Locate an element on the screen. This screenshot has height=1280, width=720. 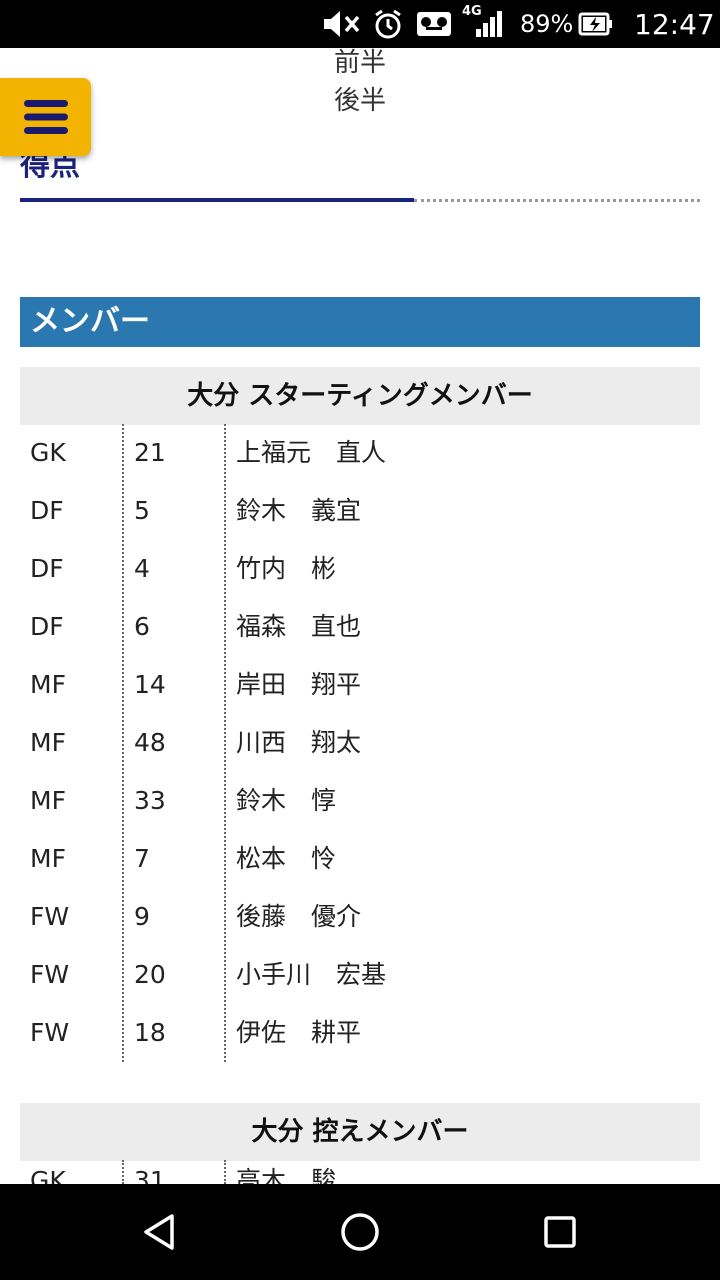
signal-icon: 4G is located at coordinates (482, 24).